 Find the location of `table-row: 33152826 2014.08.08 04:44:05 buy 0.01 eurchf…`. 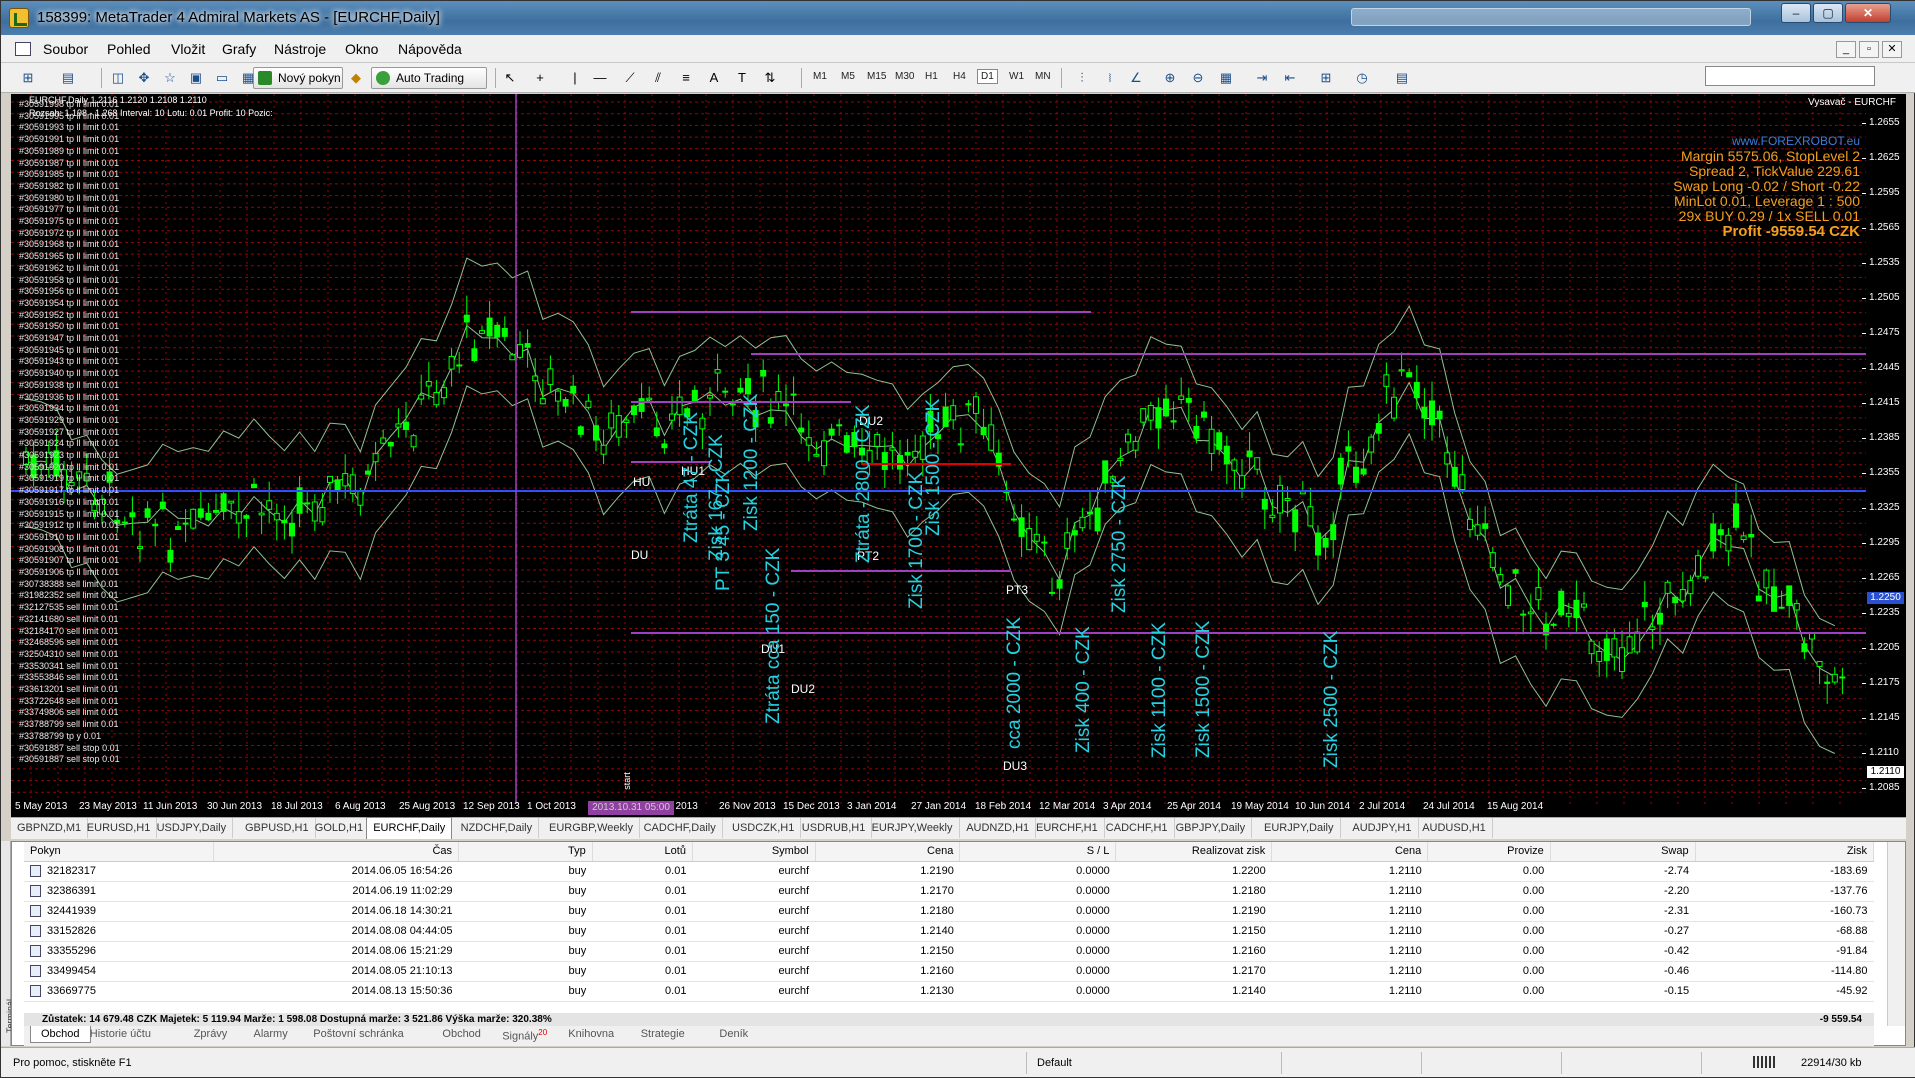

table-row: 33152826 2014.08.08 04:44:05 buy 0.01 eurchf… is located at coordinates (949, 931).